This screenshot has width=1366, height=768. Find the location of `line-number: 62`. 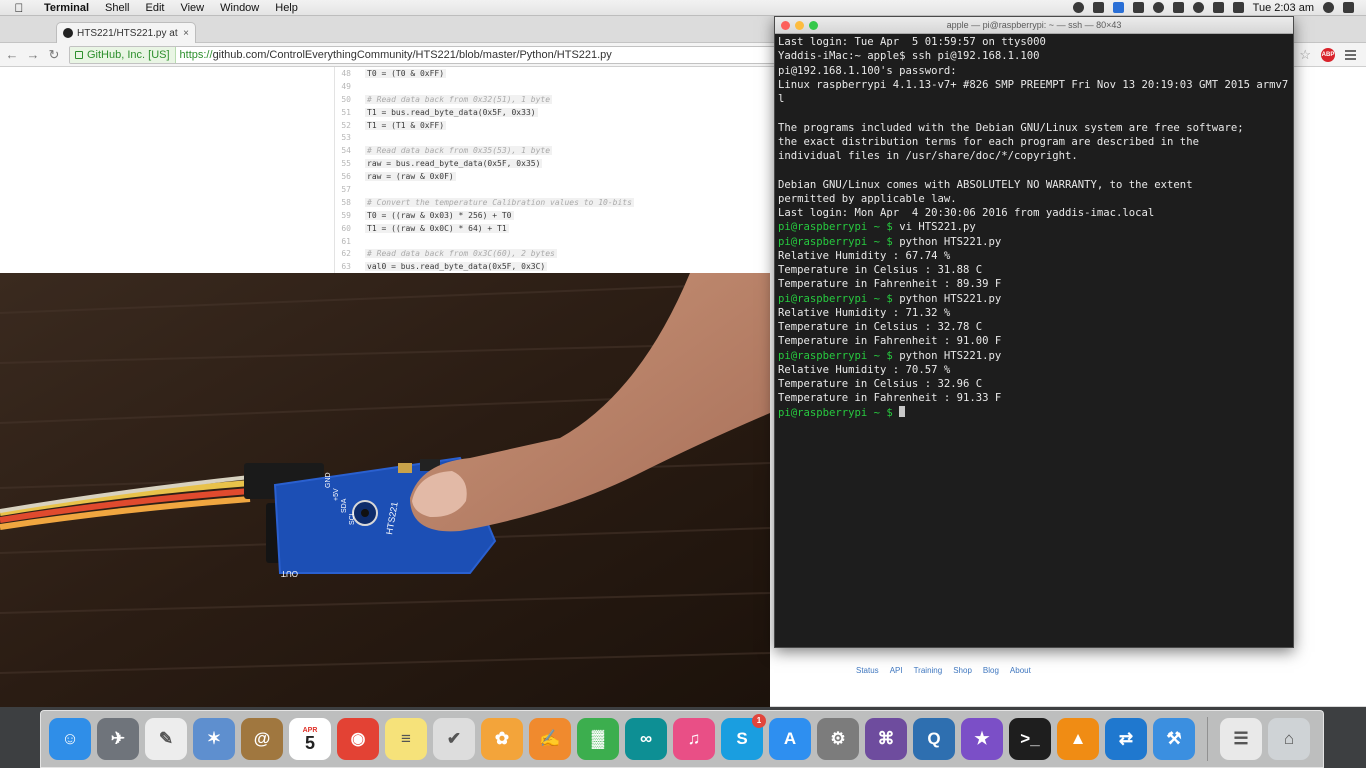

line-number: 62 is located at coordinates (350, 253).